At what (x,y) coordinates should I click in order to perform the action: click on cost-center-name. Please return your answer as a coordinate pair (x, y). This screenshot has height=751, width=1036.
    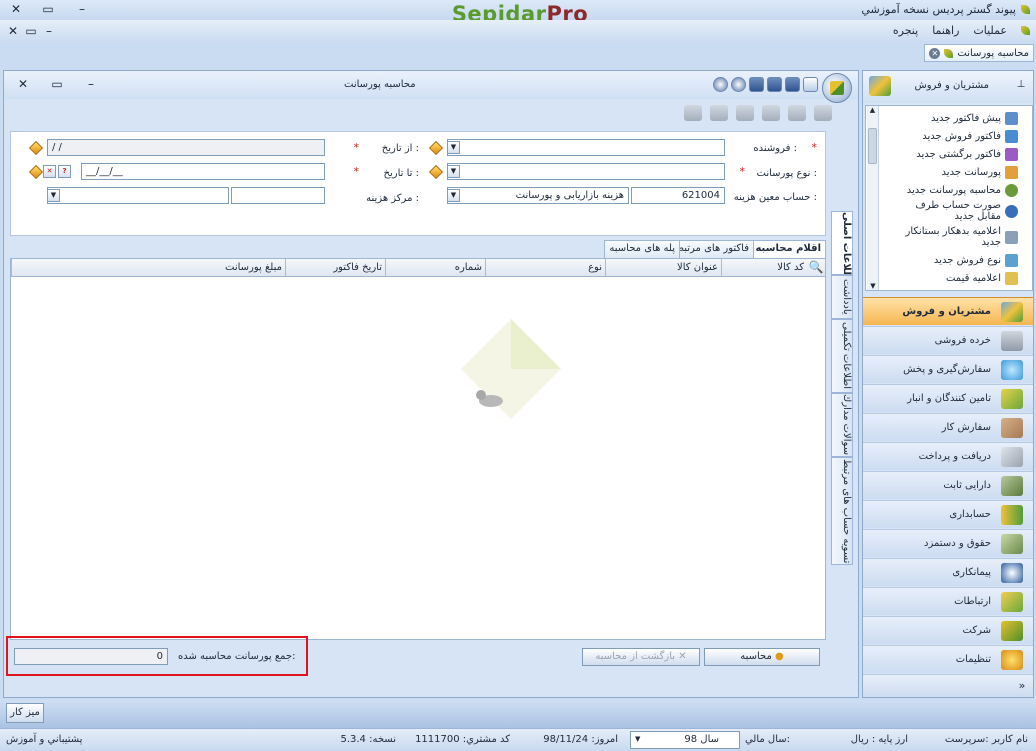
    Looking at the image, I should click on (138, 195).